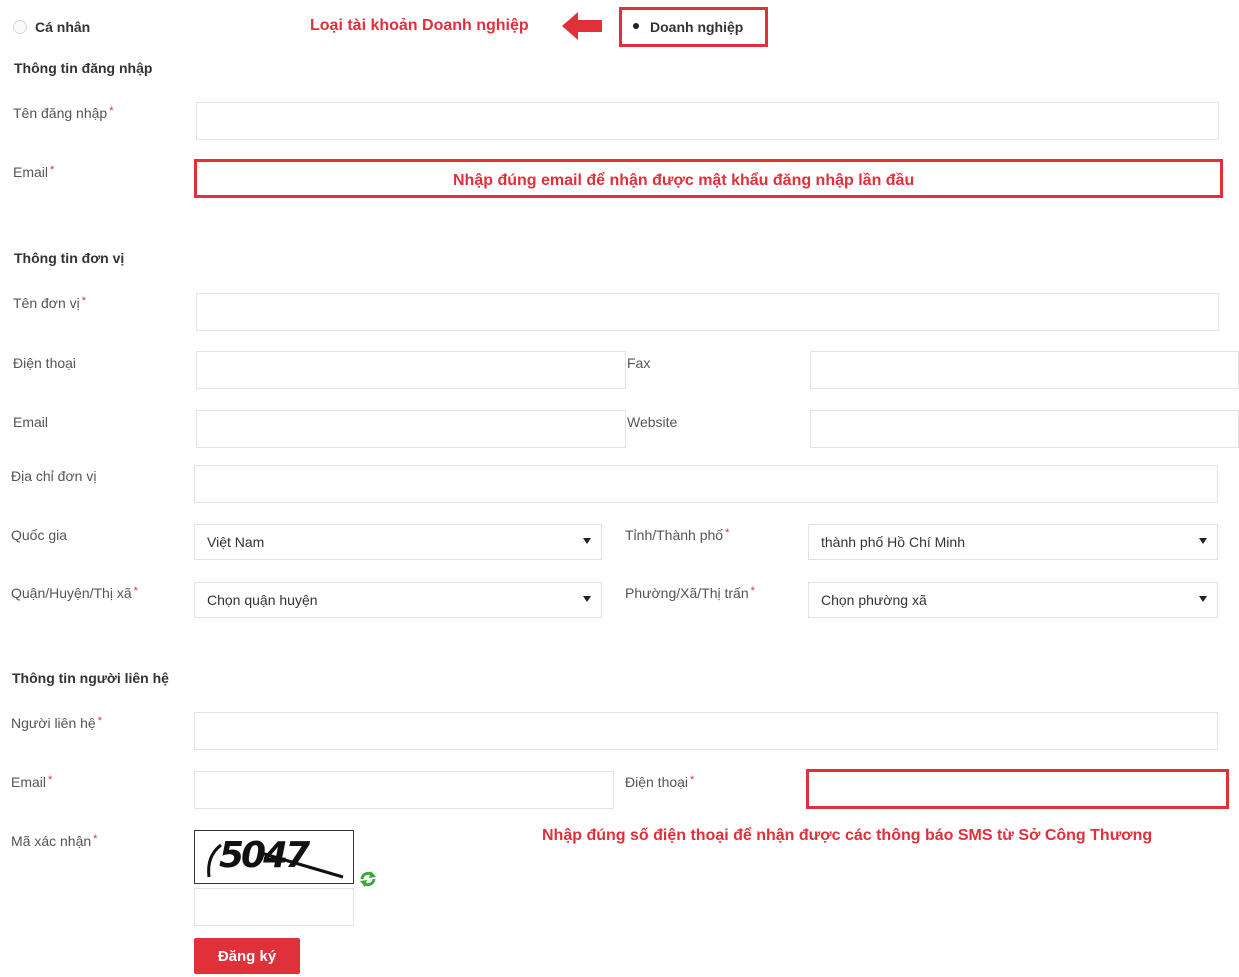 This screenshot has width=1239, height=977. What do you see at coordinates (34, 172) in the screenshot?
I see `login-email-label: Email *` at bounding box center [34, 172].